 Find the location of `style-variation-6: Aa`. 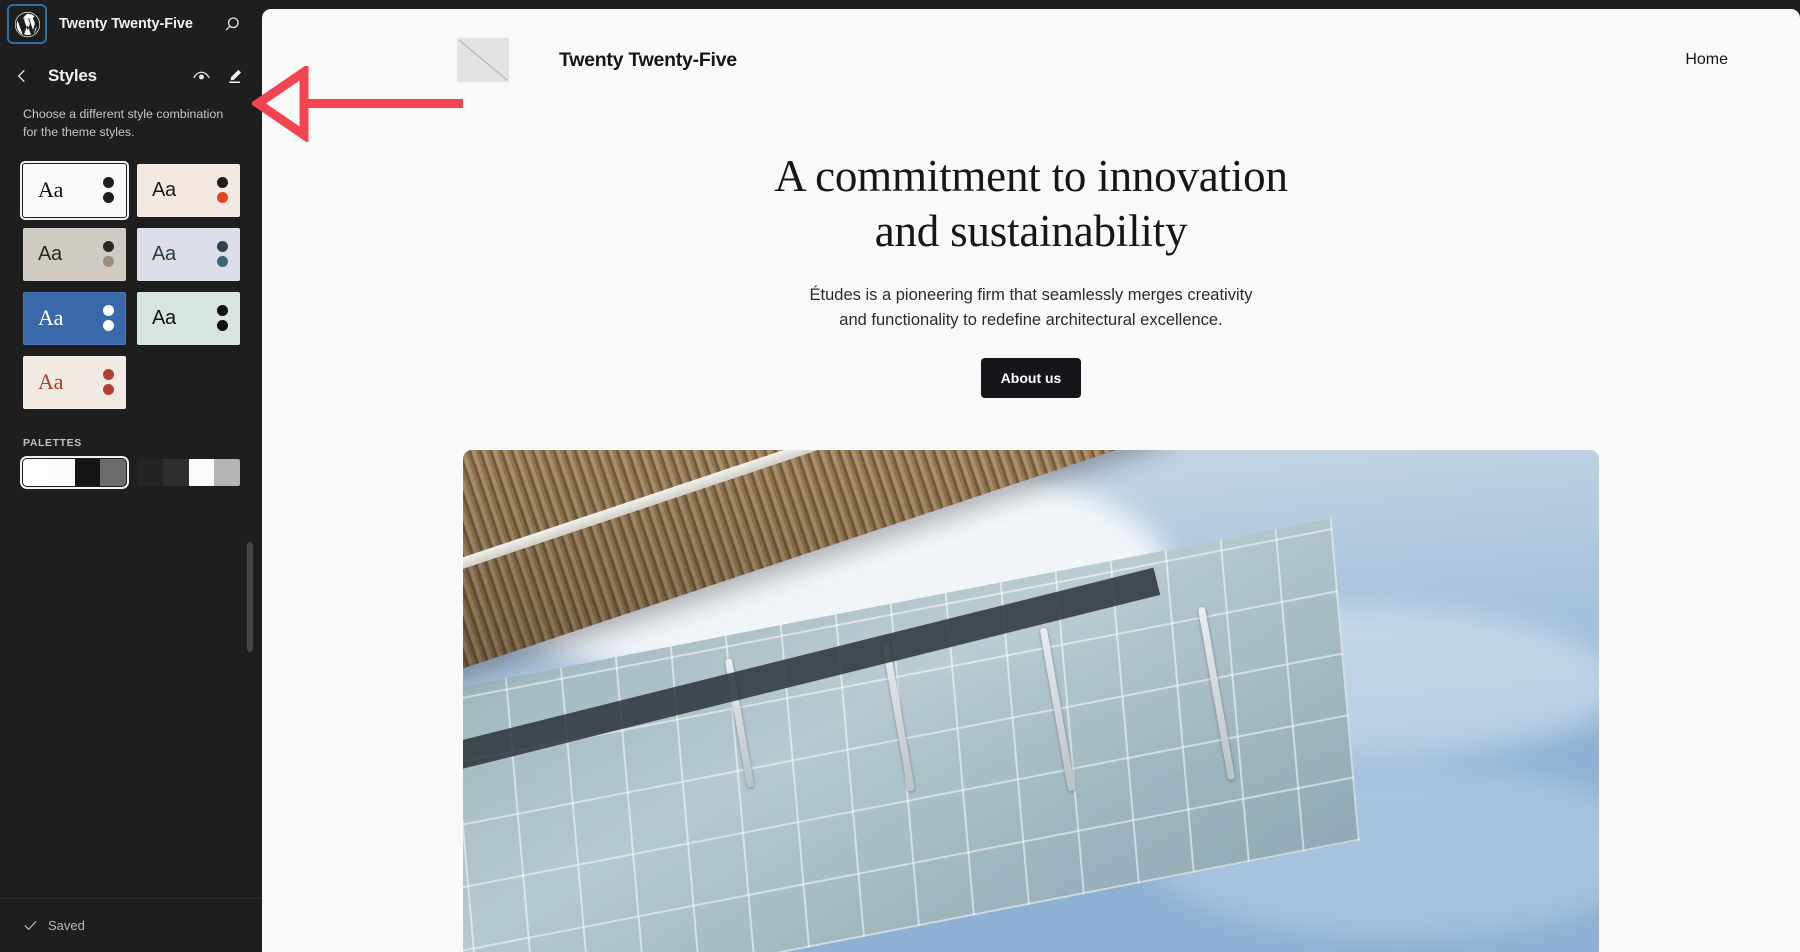

style-variation-6: Aa is located at coordinates (188, 318).